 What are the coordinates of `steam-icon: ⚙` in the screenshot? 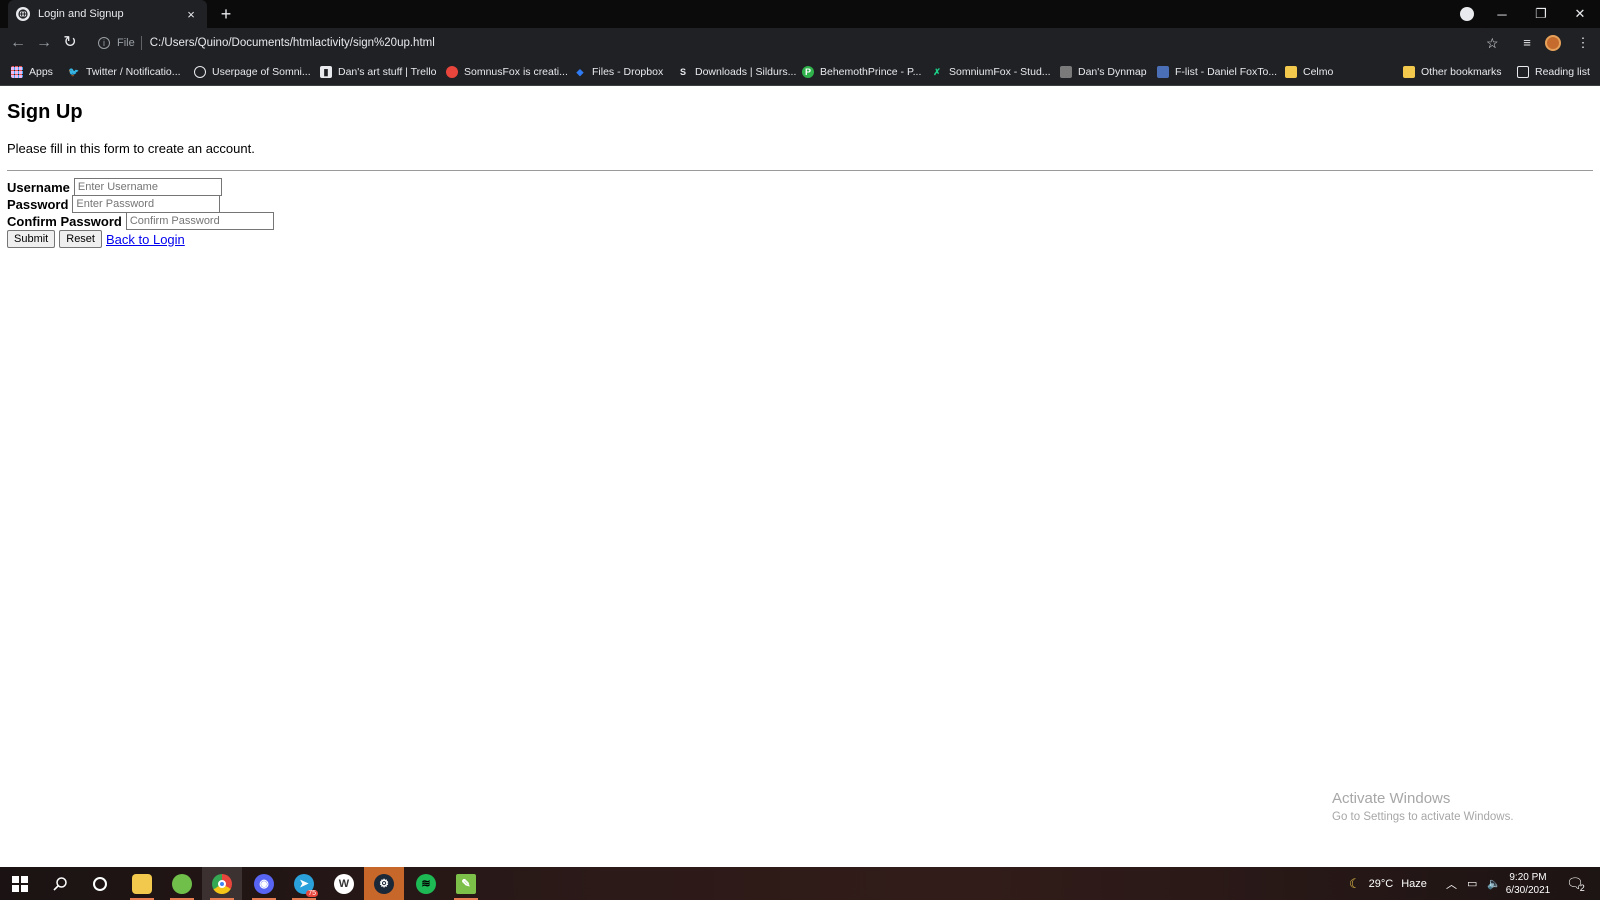 It's located at (384, 883).